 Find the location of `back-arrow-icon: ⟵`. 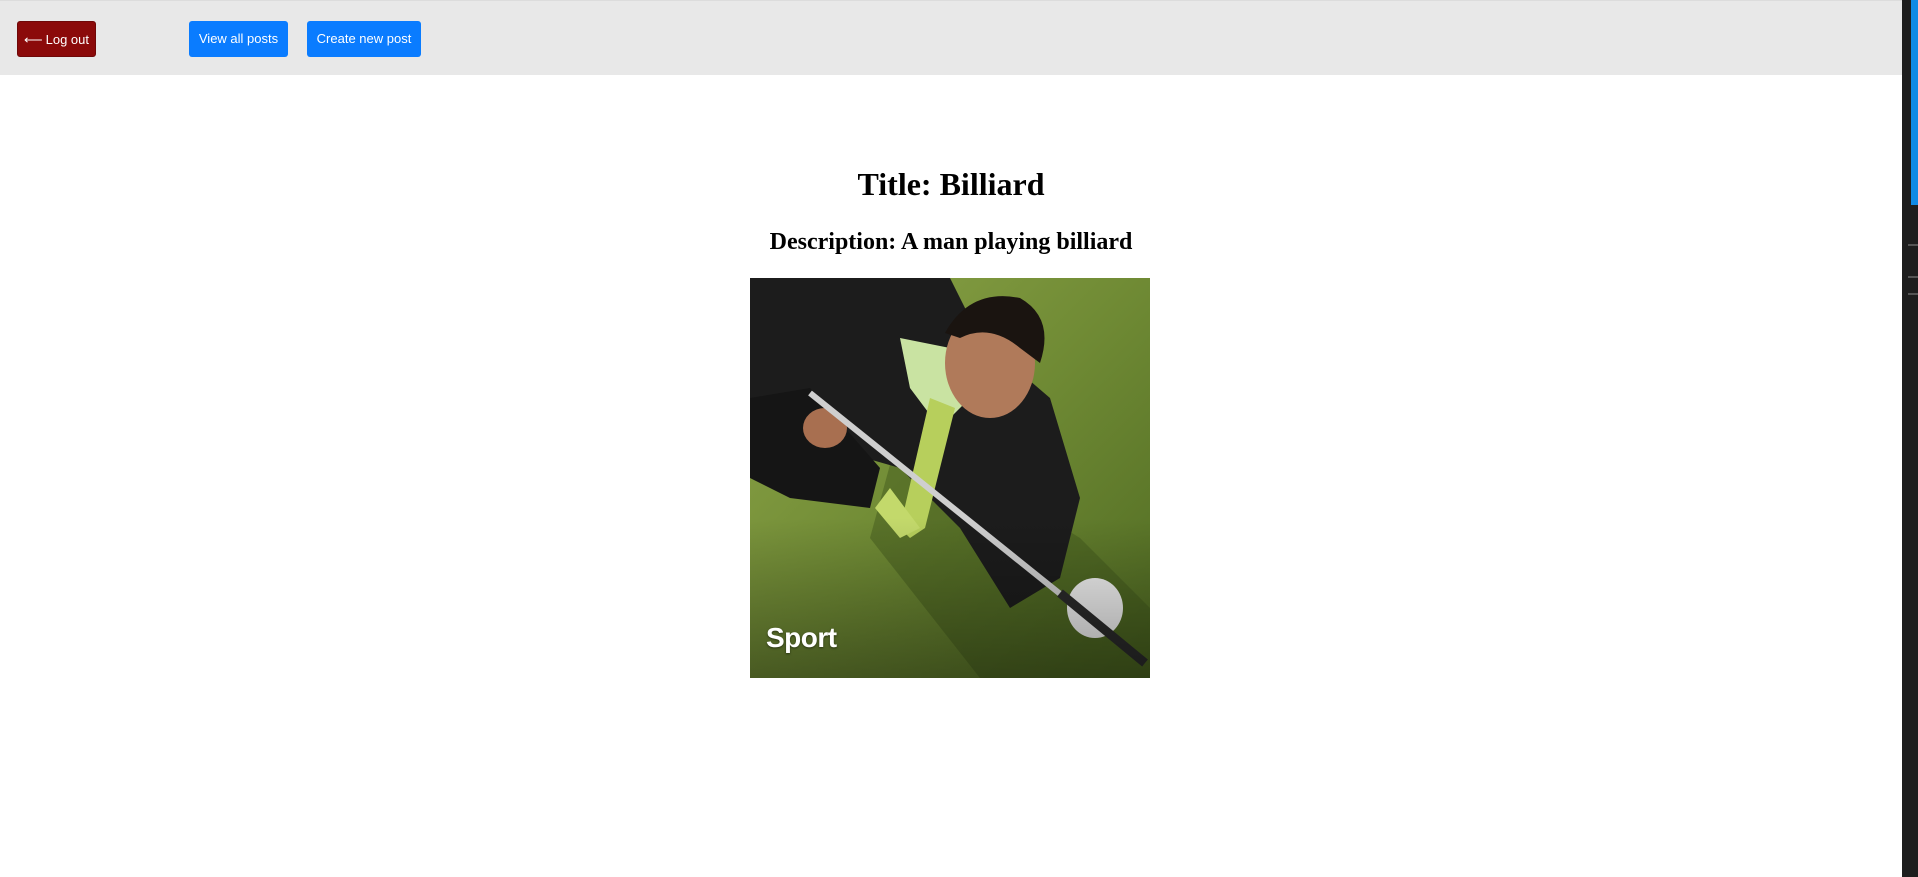

back-arrow-icon: ⟵ is located at coordinates (33, 39).